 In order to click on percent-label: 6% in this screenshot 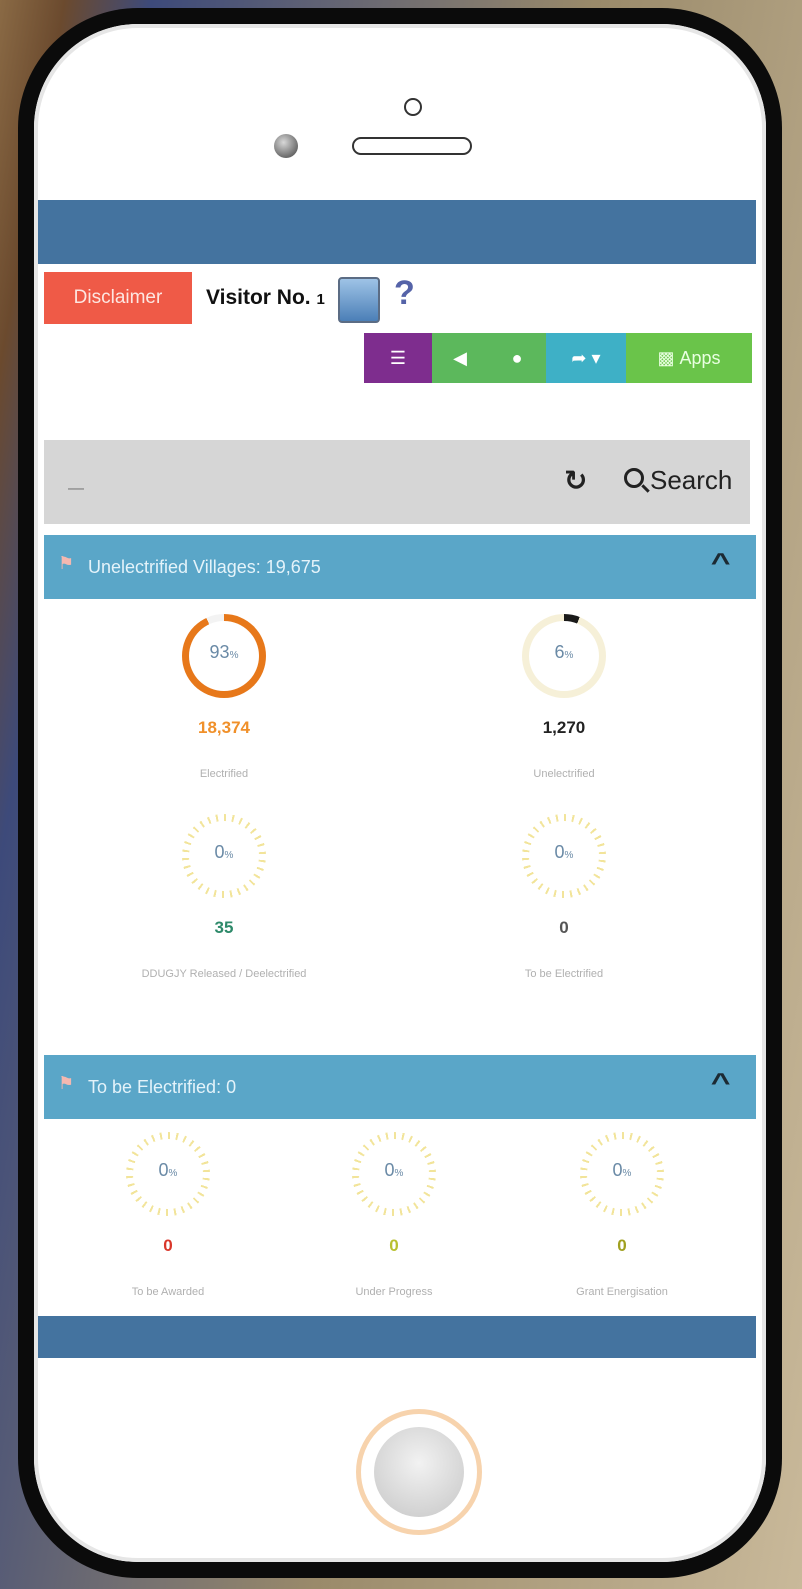, I will do `click(564, 652)`.